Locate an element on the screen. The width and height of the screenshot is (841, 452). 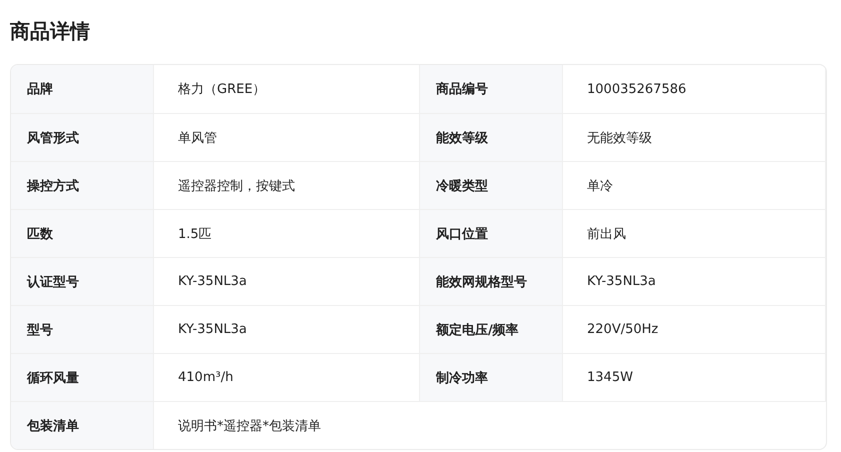
spec-label: 风管形式 is located at coordinates (82, 137).